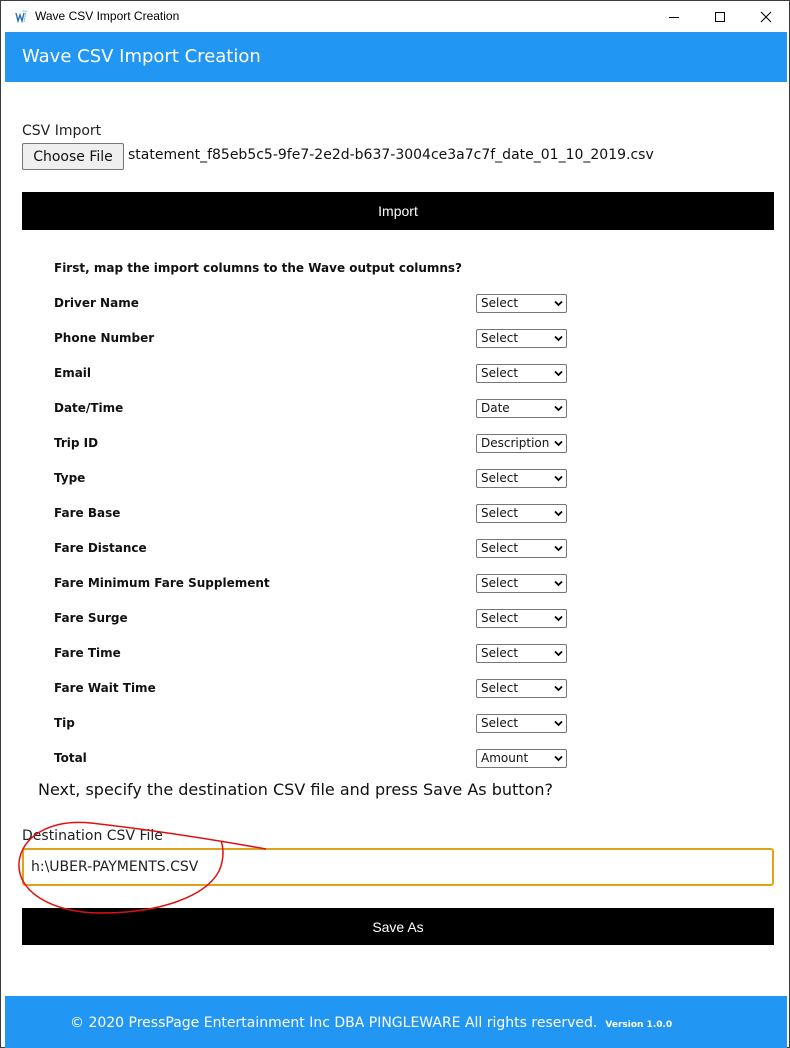 Image resolution: width=790 pixels, height=1048 pixels. What do you see at coordinates (314, 444) in the screenshot?
I see `mapping-row: Trip ID Description` at bounding box center [314, 444].